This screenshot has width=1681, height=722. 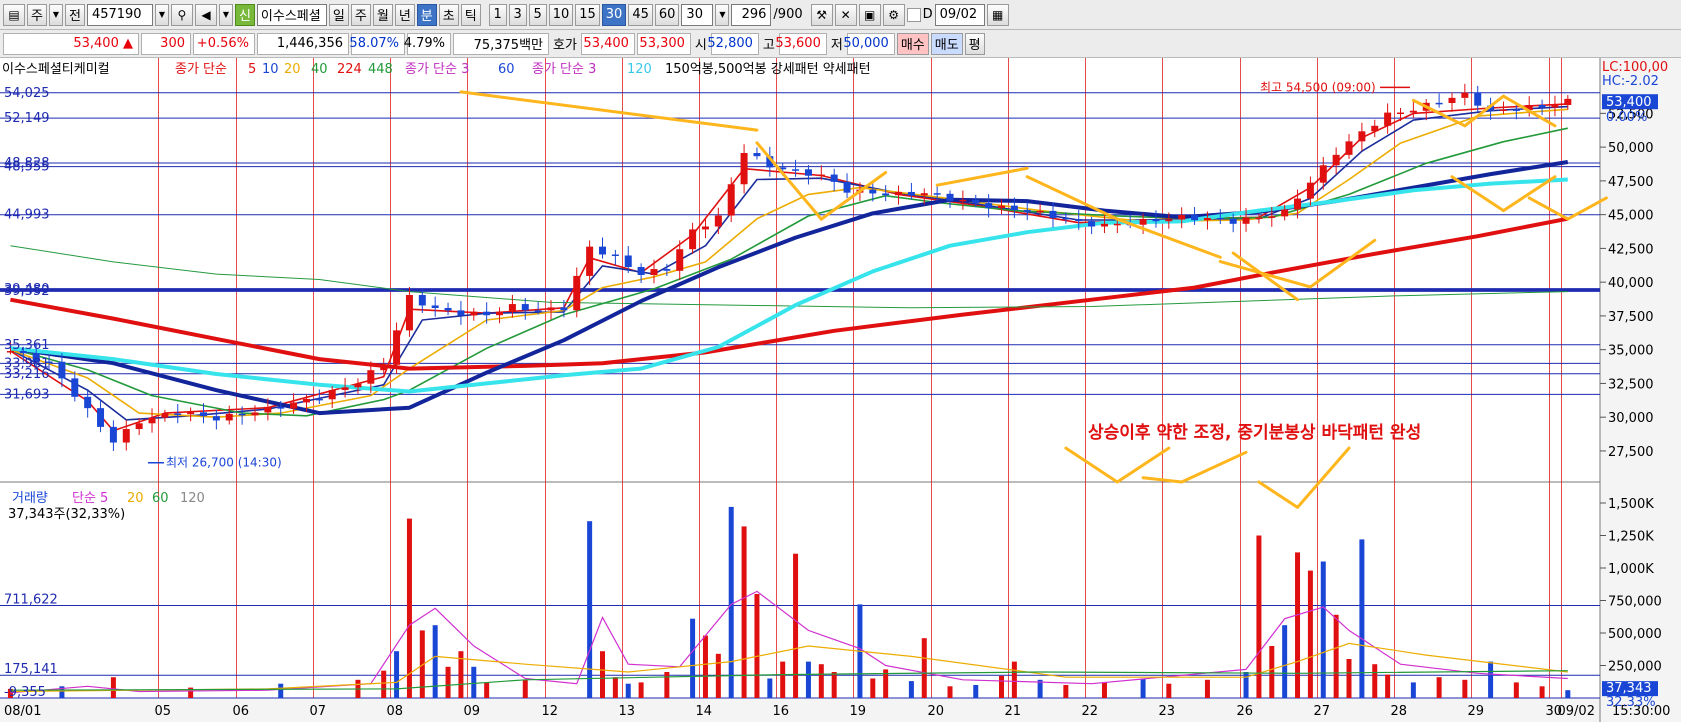 What do you see at coordinates (639, 69) in the screenshot?
I see `legend-entry: 120` at bounding box center [639, 69].